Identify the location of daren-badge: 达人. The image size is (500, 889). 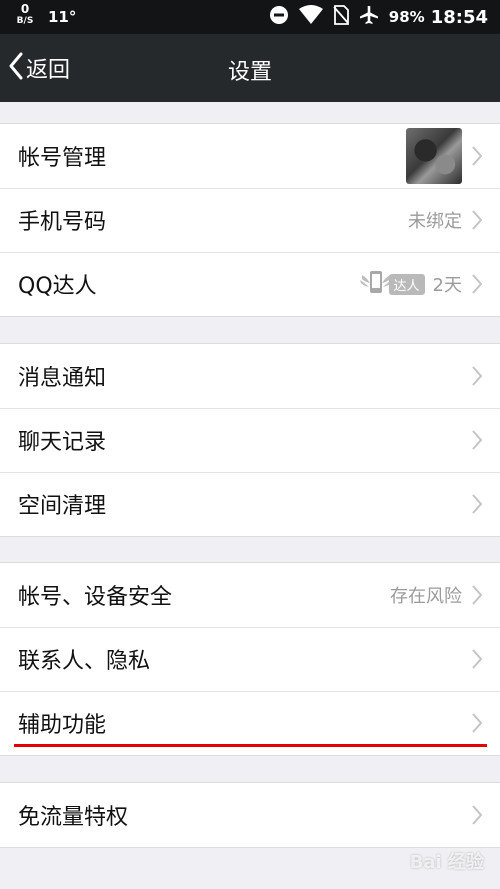
(392, 284).